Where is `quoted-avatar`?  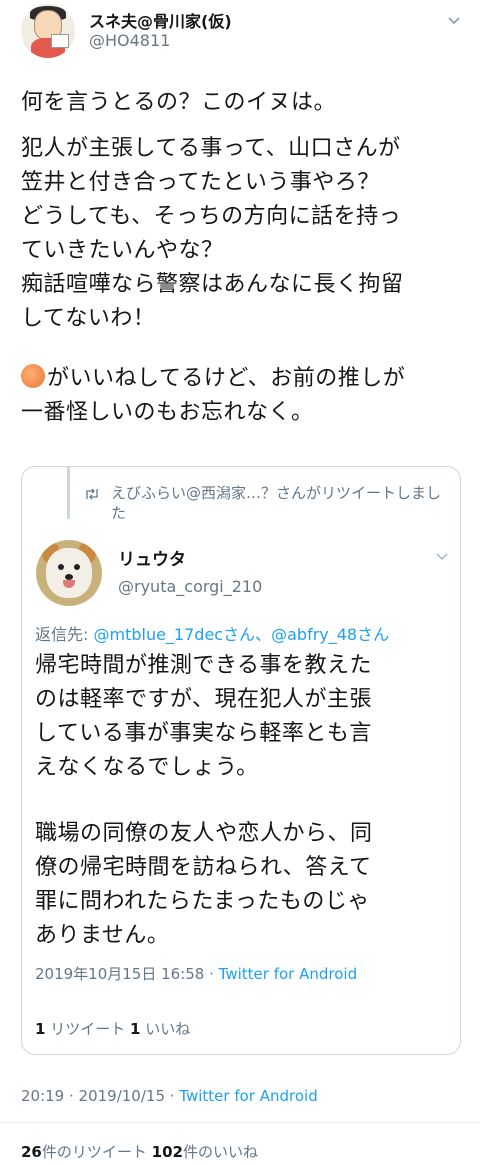
quoted-avatar is located at coordinates (69, 573).